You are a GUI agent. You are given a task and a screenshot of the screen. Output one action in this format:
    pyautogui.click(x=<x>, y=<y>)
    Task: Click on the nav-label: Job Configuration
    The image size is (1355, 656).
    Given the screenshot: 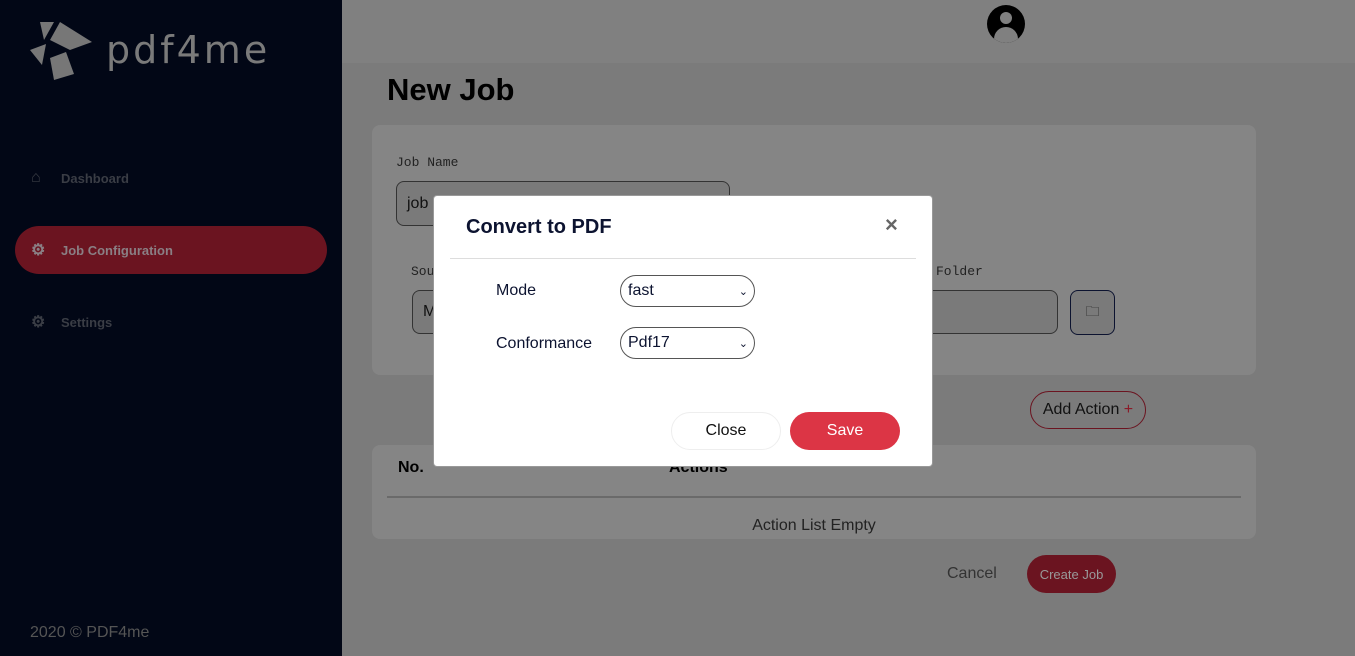 What is the action you would take?
    pyautogui.click(x=117, y=250)
    